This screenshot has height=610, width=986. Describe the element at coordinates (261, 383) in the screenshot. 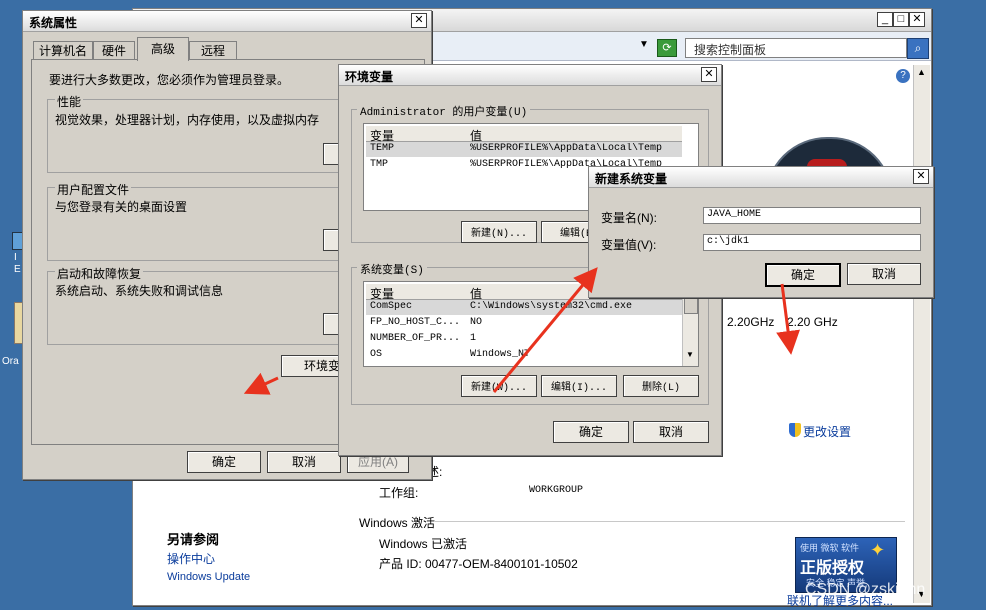

I see `arrow-to-env-button` at that location.